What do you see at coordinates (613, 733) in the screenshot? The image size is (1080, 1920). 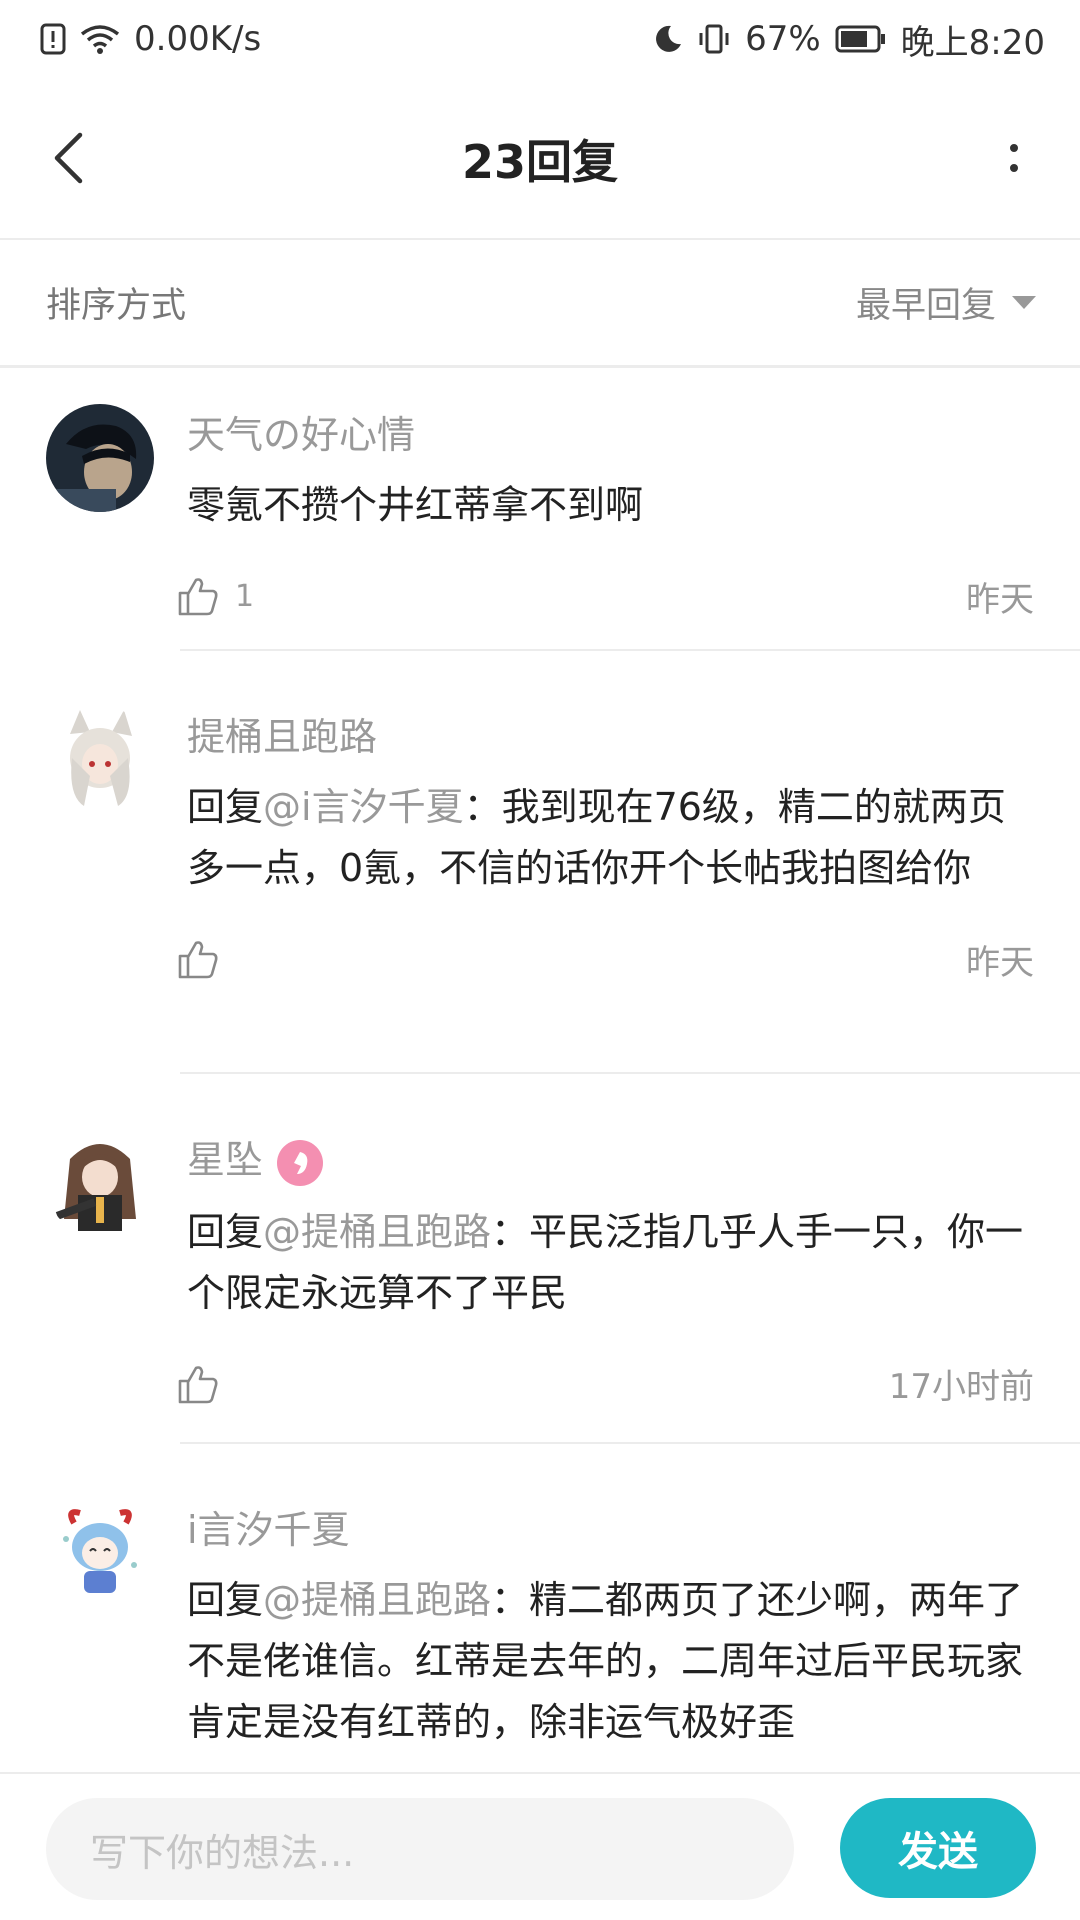 I see `username: 提桶且跑路` at bounding box center [613, 733].